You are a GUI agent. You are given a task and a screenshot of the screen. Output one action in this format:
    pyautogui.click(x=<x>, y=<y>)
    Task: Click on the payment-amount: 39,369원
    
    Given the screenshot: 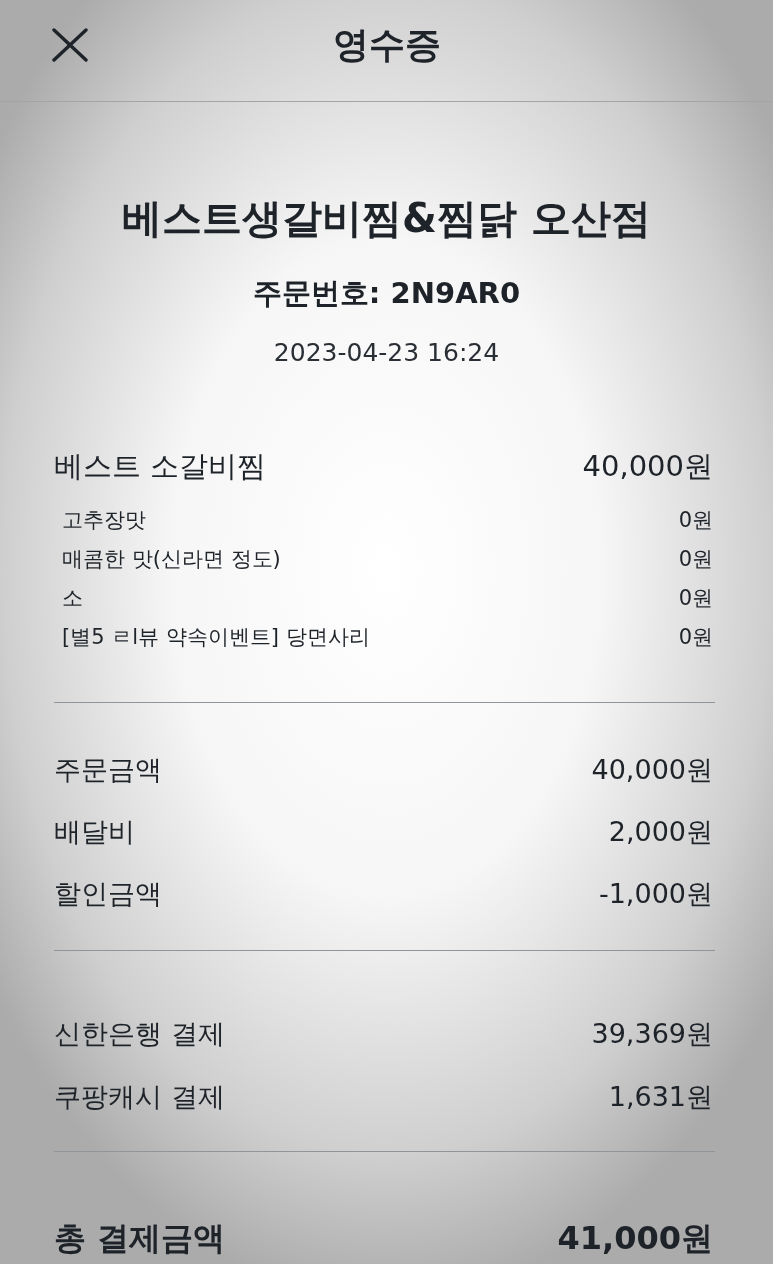 What is the action you would take?
    pyautogui.click(x=652, y=1034)
    